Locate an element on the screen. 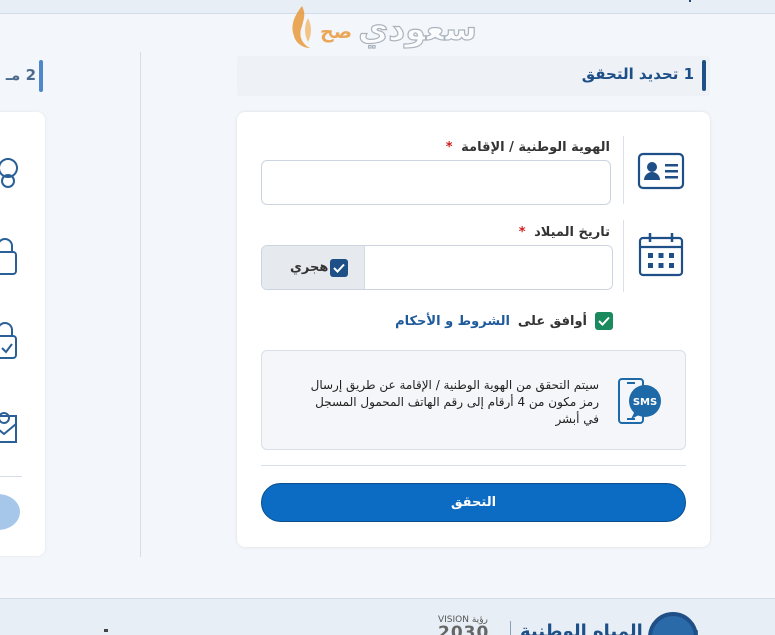 The height and width of the screenshot is (635, 775). terms-prefix: أوافق على is located at coordinates (552, 321).